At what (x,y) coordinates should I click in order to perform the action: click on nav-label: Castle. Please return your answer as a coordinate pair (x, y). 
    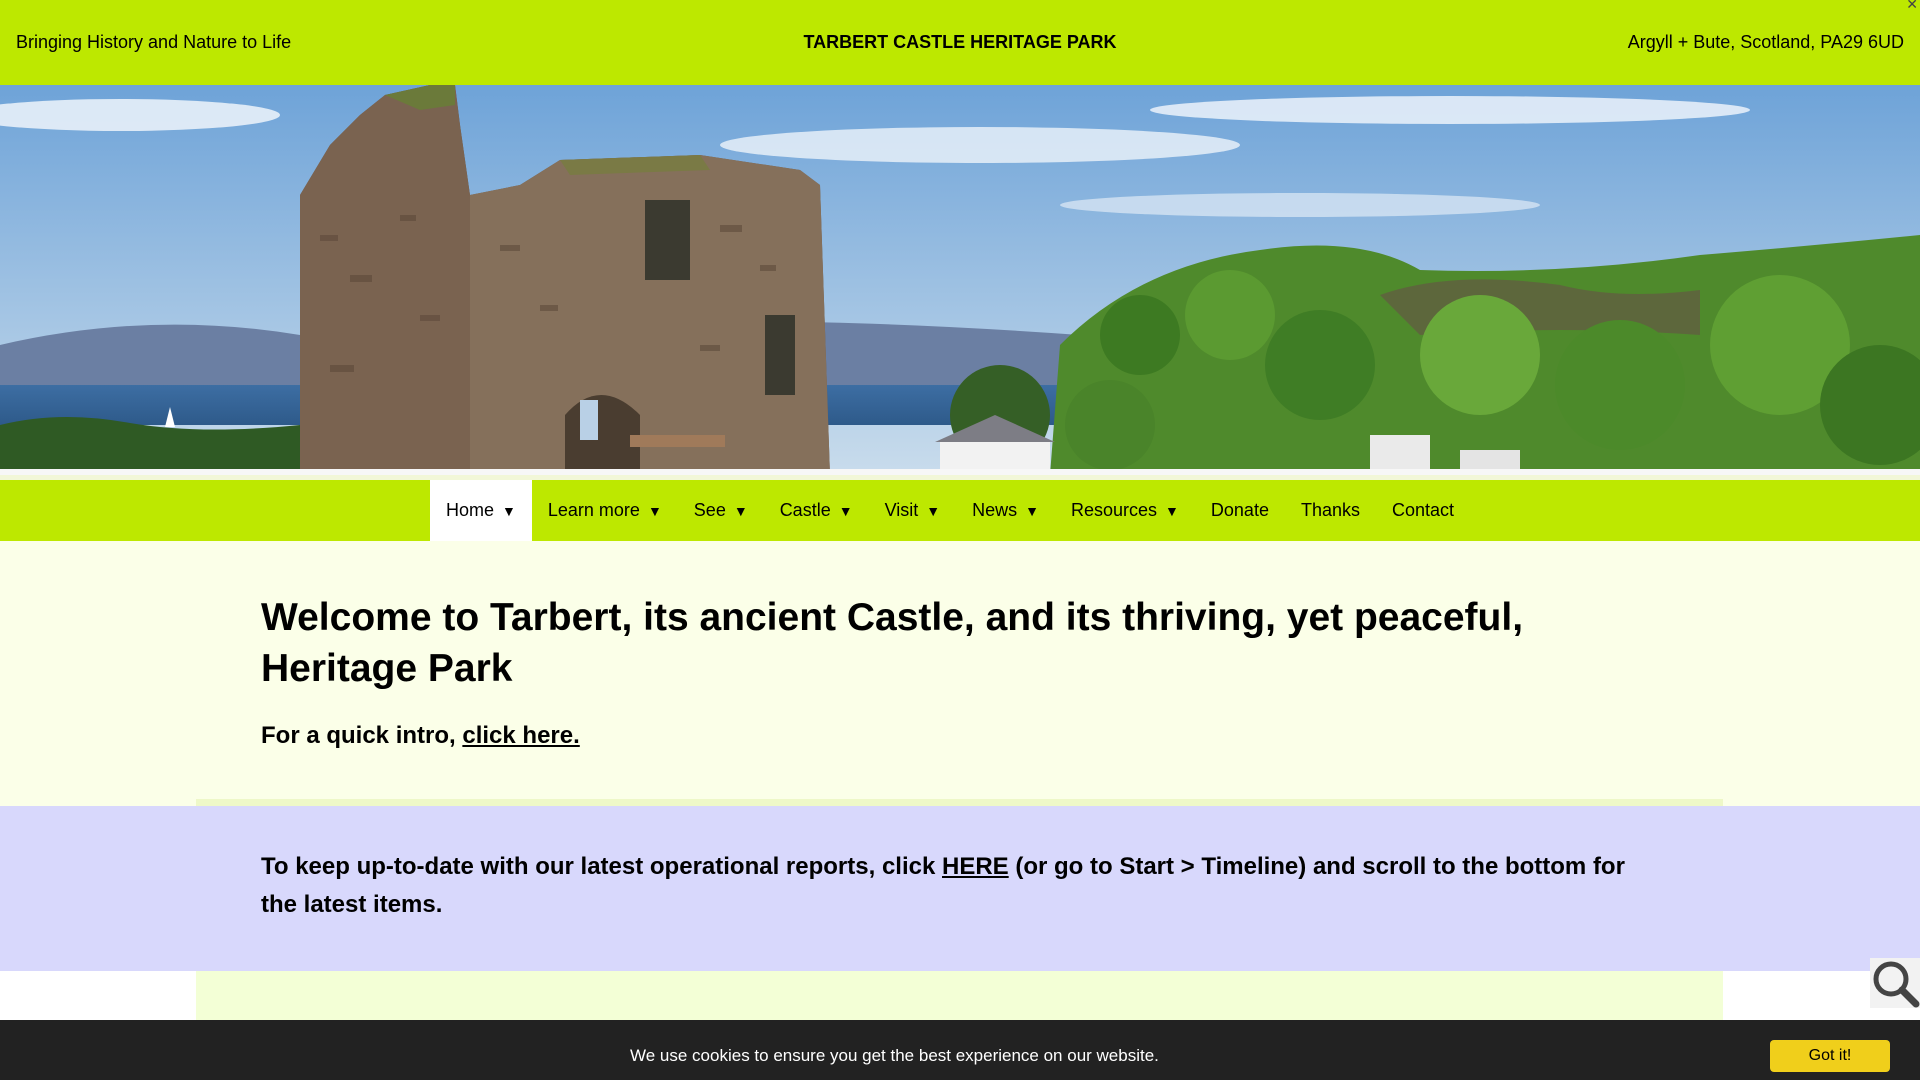
    Looking at the image, I should click on (805, 510).